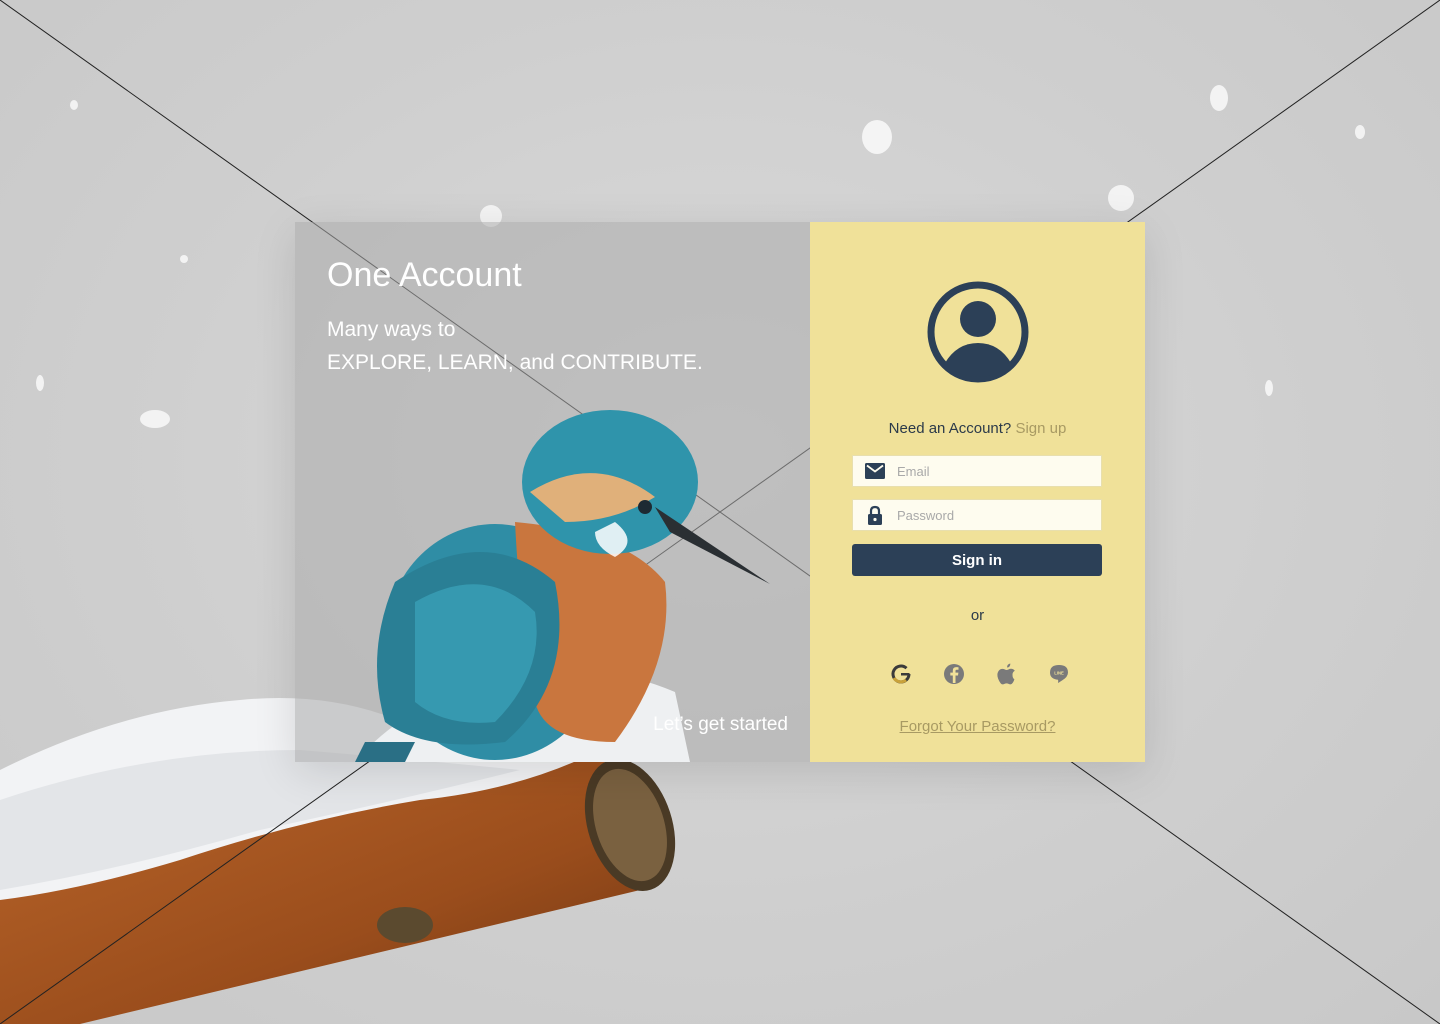 The height and width of the screenshot is (1024, 1440). I want to click on password-field, so click(977, 515).